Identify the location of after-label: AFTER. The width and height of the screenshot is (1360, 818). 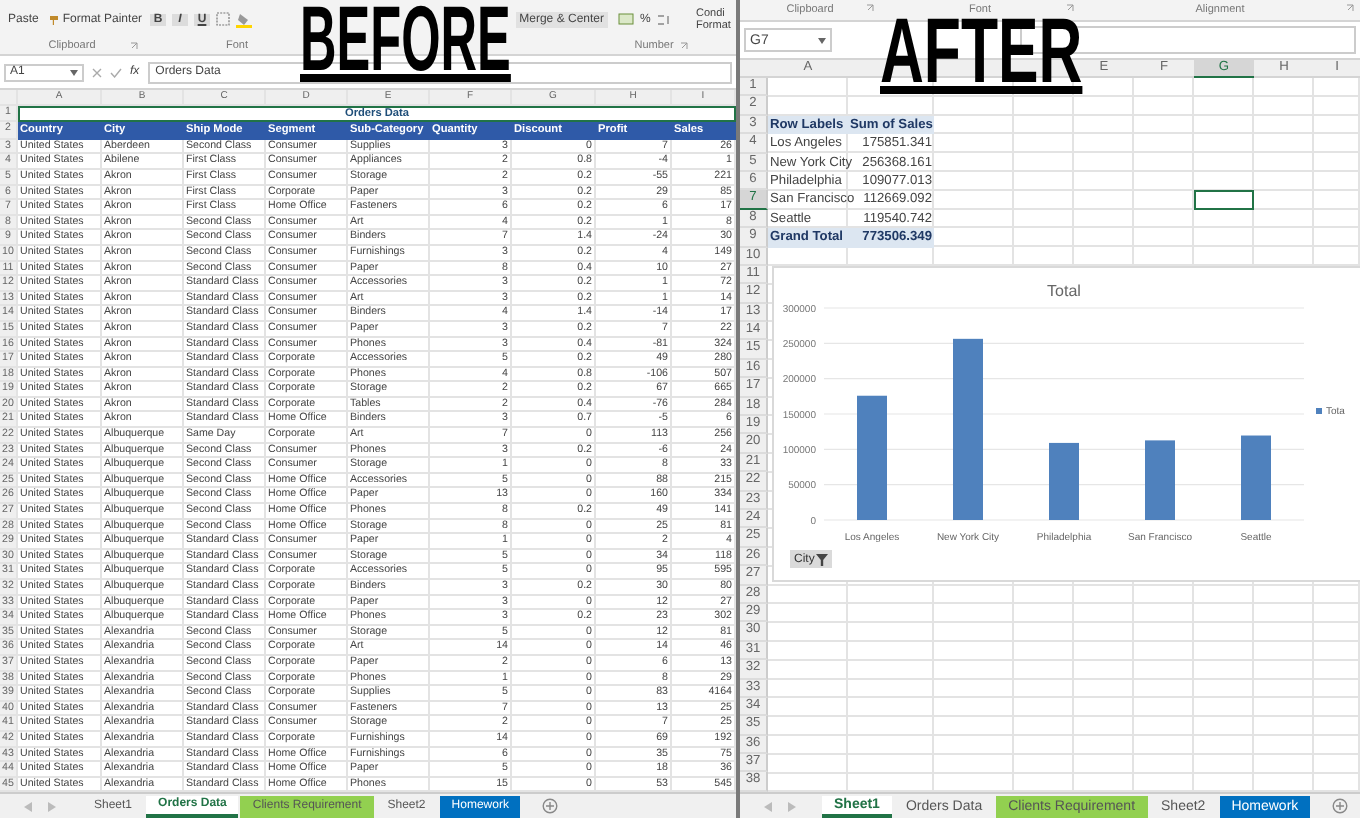
(981, 50).